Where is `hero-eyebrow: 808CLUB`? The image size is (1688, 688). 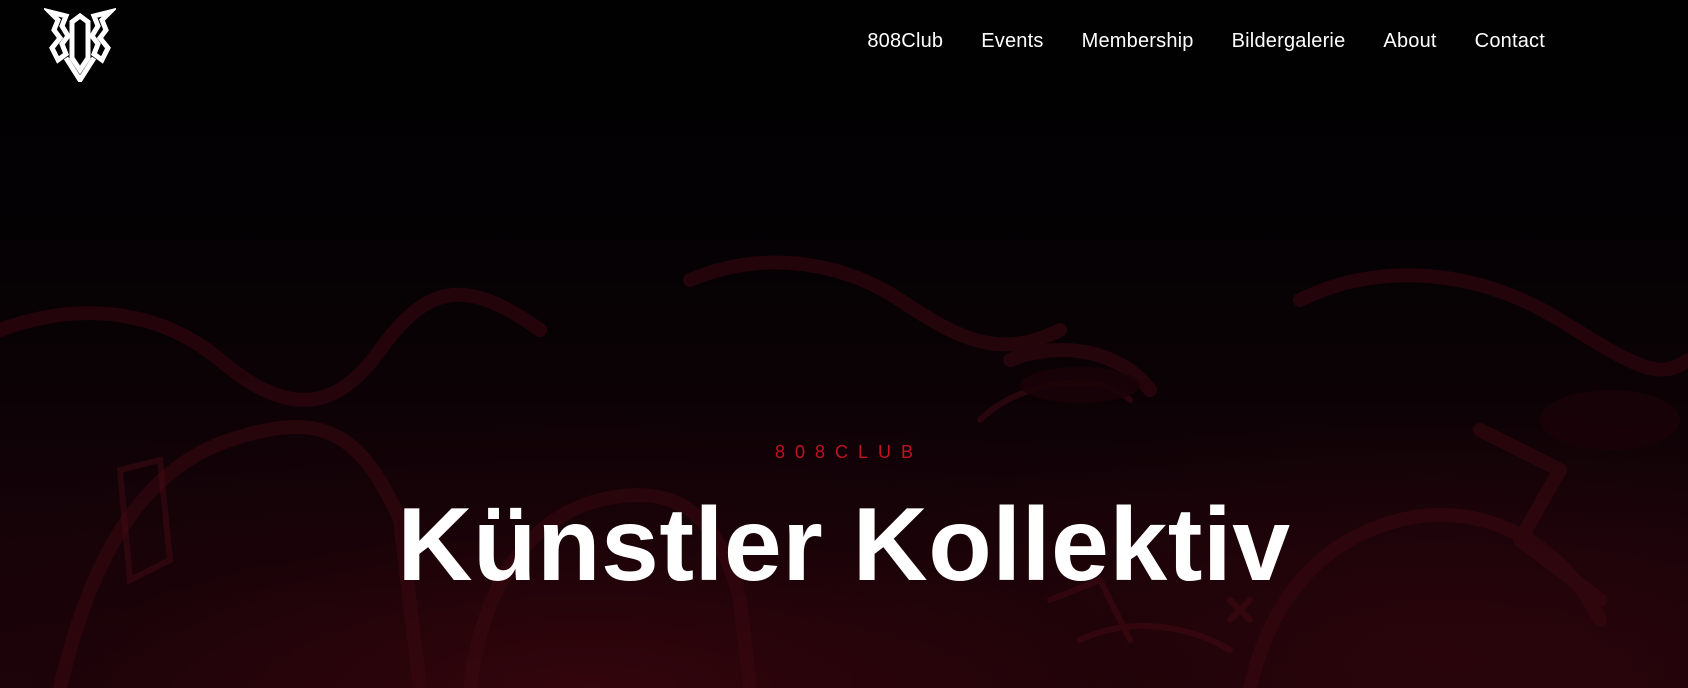 hero-eyebrow: 808CLUB is located at coordinates (849, 452).